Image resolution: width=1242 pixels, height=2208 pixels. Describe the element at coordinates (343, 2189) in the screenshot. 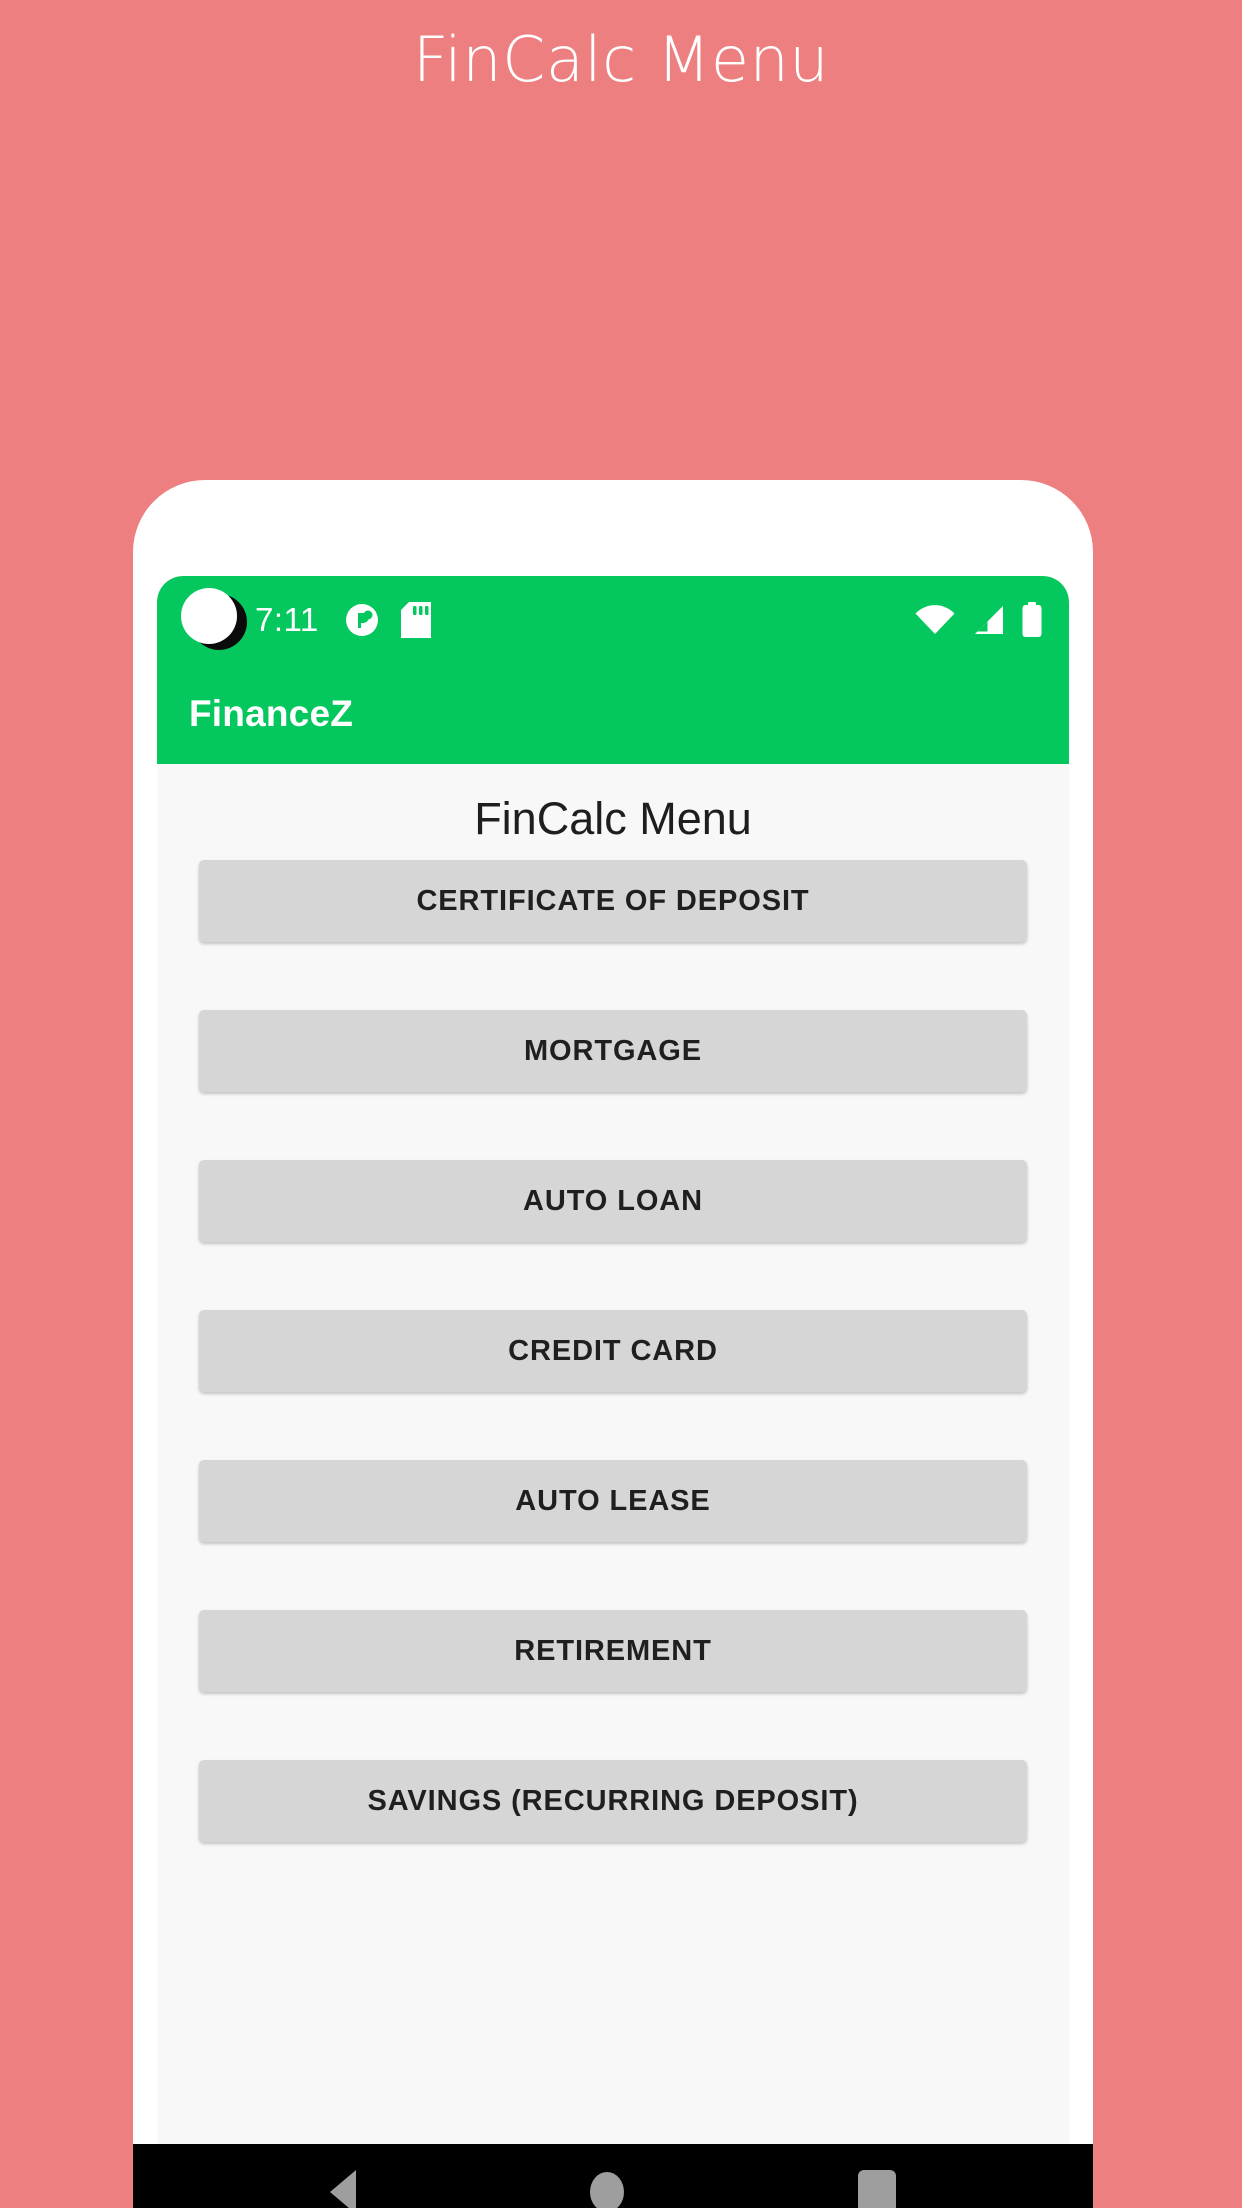

I see `back-button-icon` at that location.